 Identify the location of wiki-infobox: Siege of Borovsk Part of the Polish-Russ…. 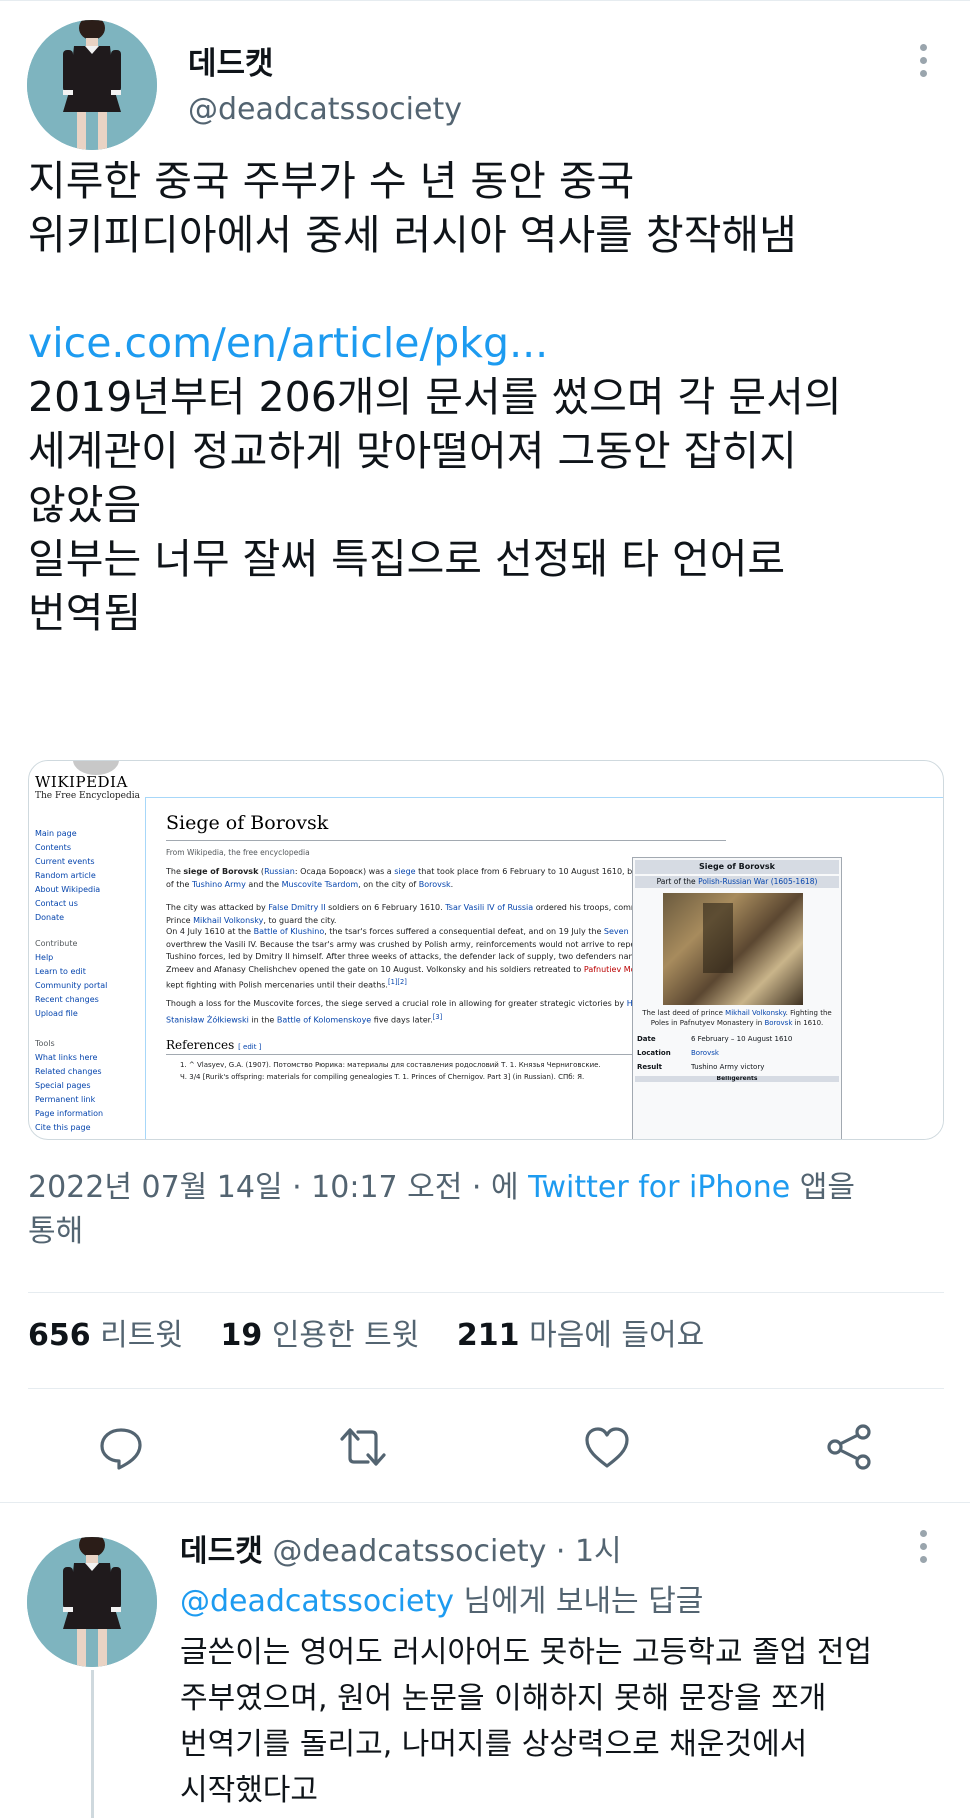
(737, 998).